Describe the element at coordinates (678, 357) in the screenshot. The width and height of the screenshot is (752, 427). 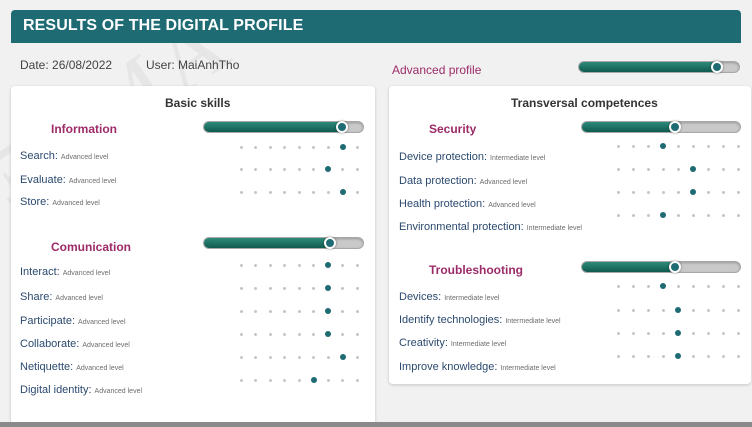
I see `competence-dots-improve-knowledge` at that location.